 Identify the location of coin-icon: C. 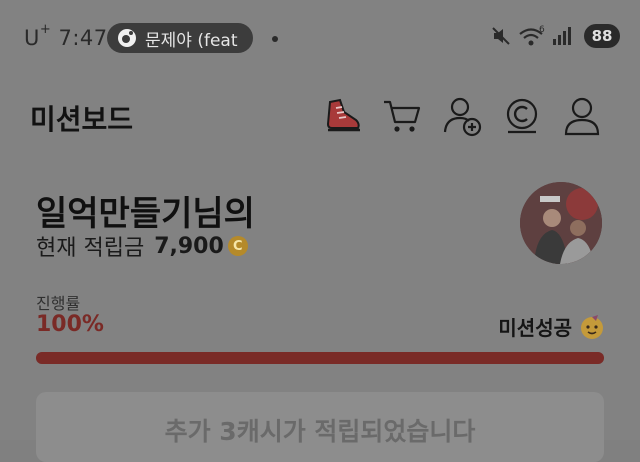
(237, 246).